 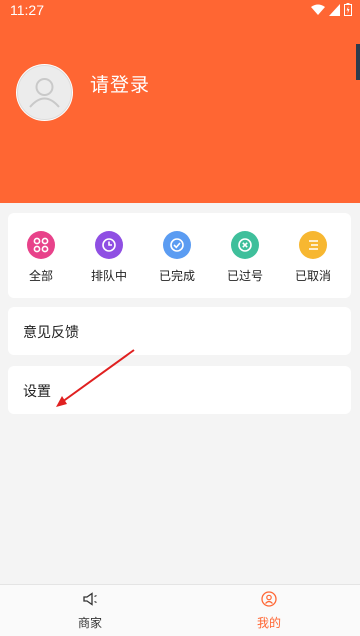 I want to click on order-all-label: 全部, so click(x=40, y=276).